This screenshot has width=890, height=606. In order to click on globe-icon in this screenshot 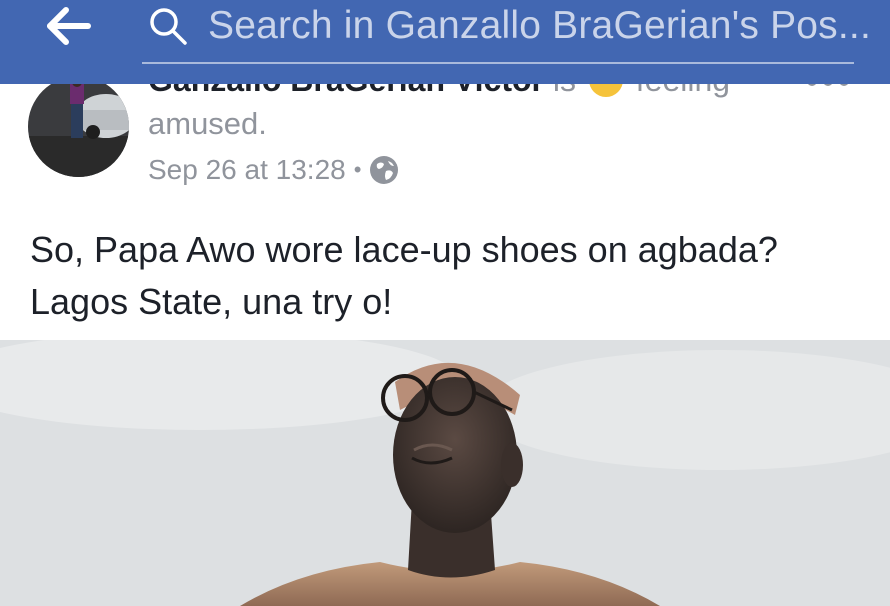, I will do `click(384, 170)`.